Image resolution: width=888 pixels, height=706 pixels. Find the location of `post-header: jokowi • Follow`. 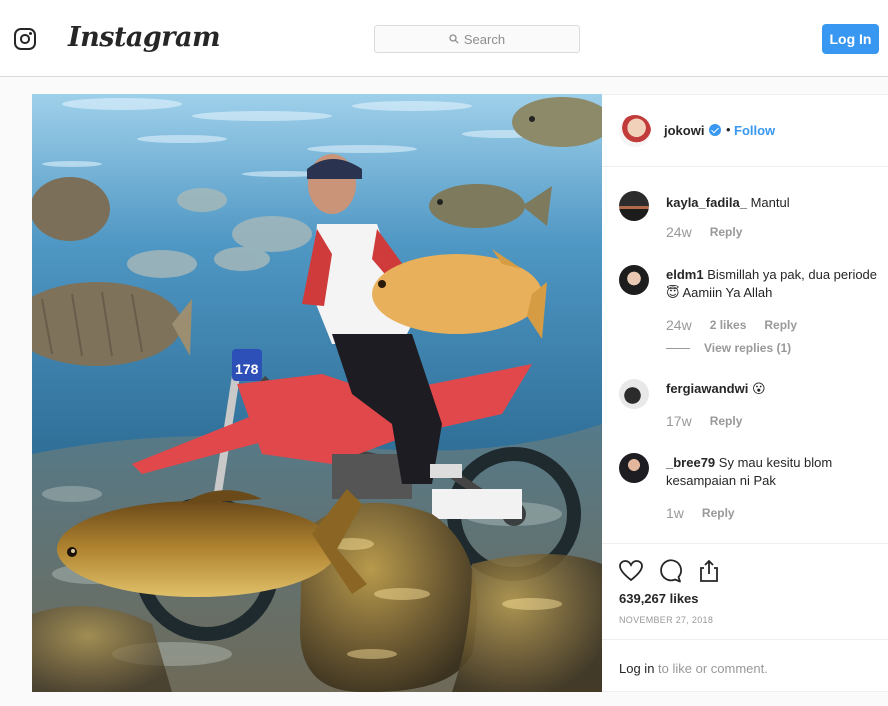

post-header: jokowi • Follow is located at coordinates (745, 131).